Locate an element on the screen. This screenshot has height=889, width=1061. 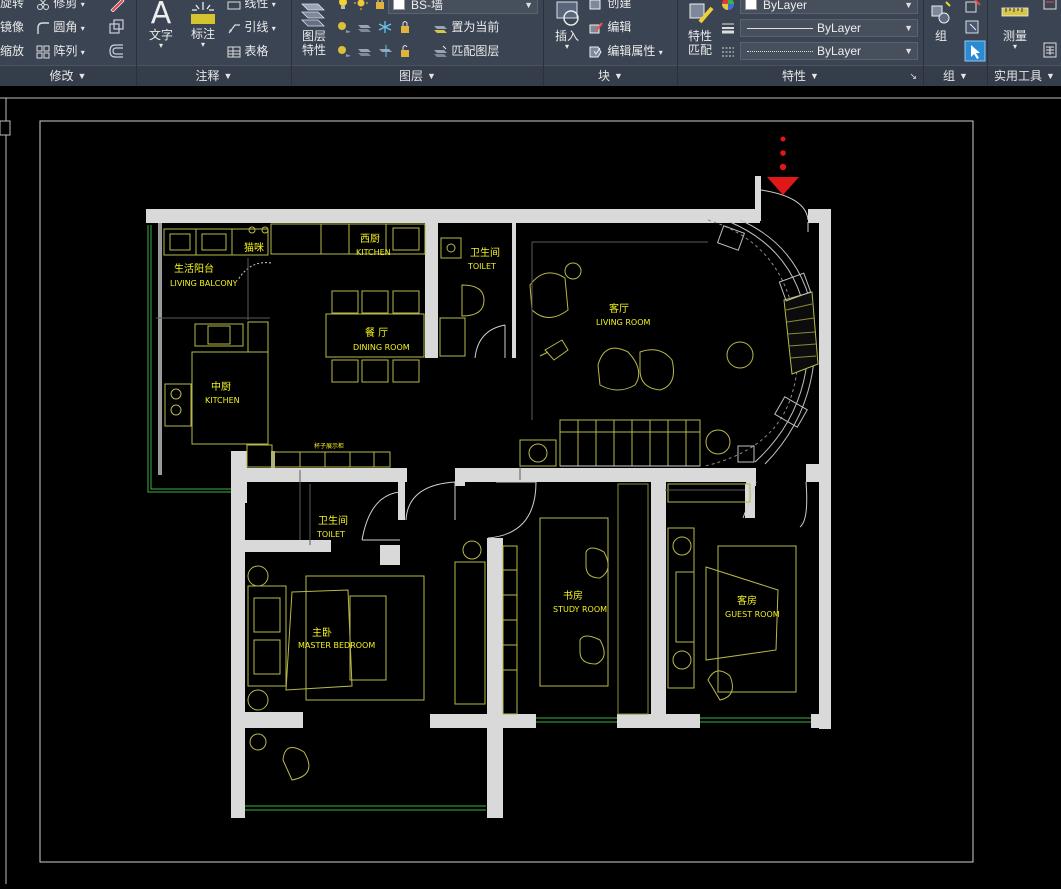
linear-dim-icon is located at coordinates (234, 5).